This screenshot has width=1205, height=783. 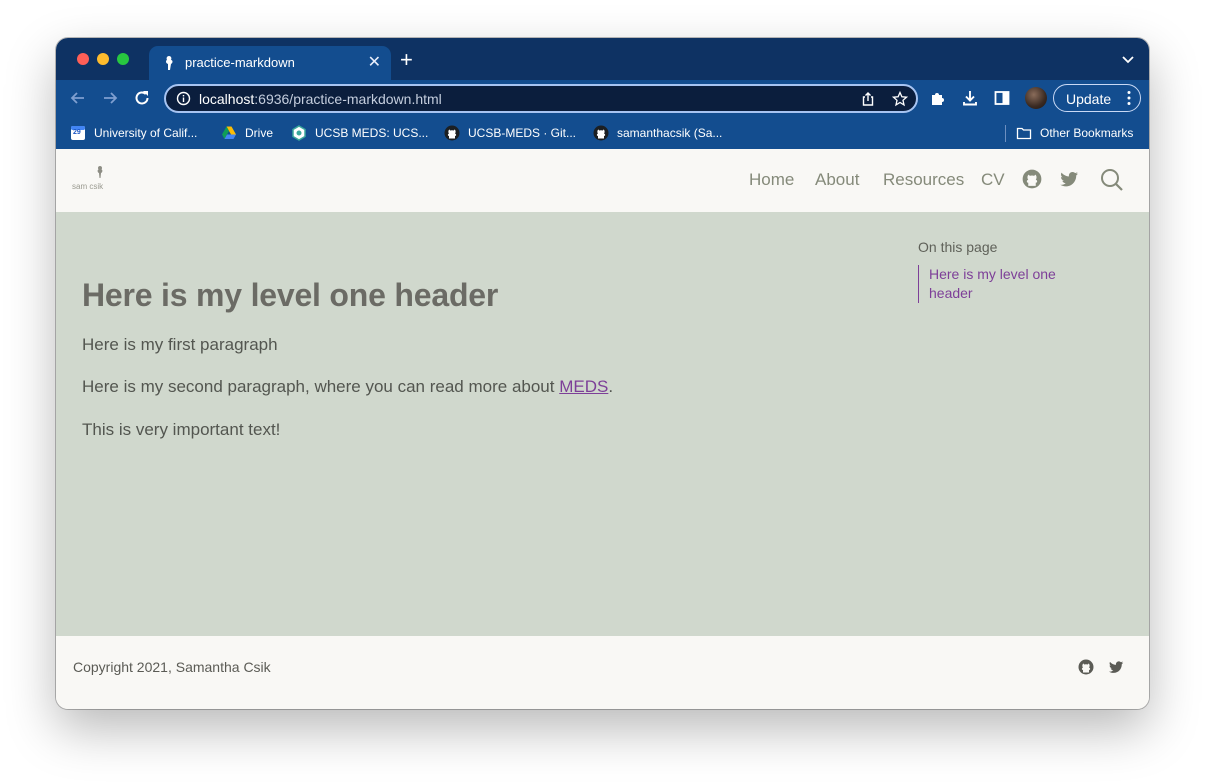 What do you see at coordinates (602, 180) in the screenshot?
I see `site-navbar: sam csik Home About Resources CV` at bounding box center [602, 180].